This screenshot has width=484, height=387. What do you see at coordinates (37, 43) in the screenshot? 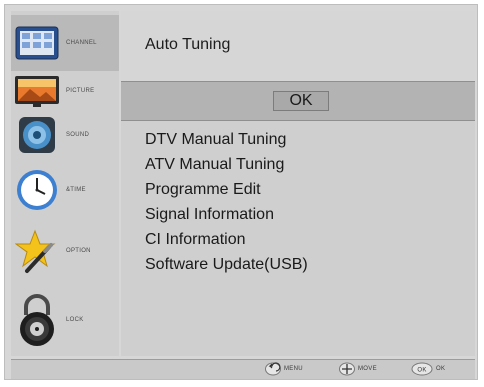
I see `channel-icon` at bounding box center [37, 43].